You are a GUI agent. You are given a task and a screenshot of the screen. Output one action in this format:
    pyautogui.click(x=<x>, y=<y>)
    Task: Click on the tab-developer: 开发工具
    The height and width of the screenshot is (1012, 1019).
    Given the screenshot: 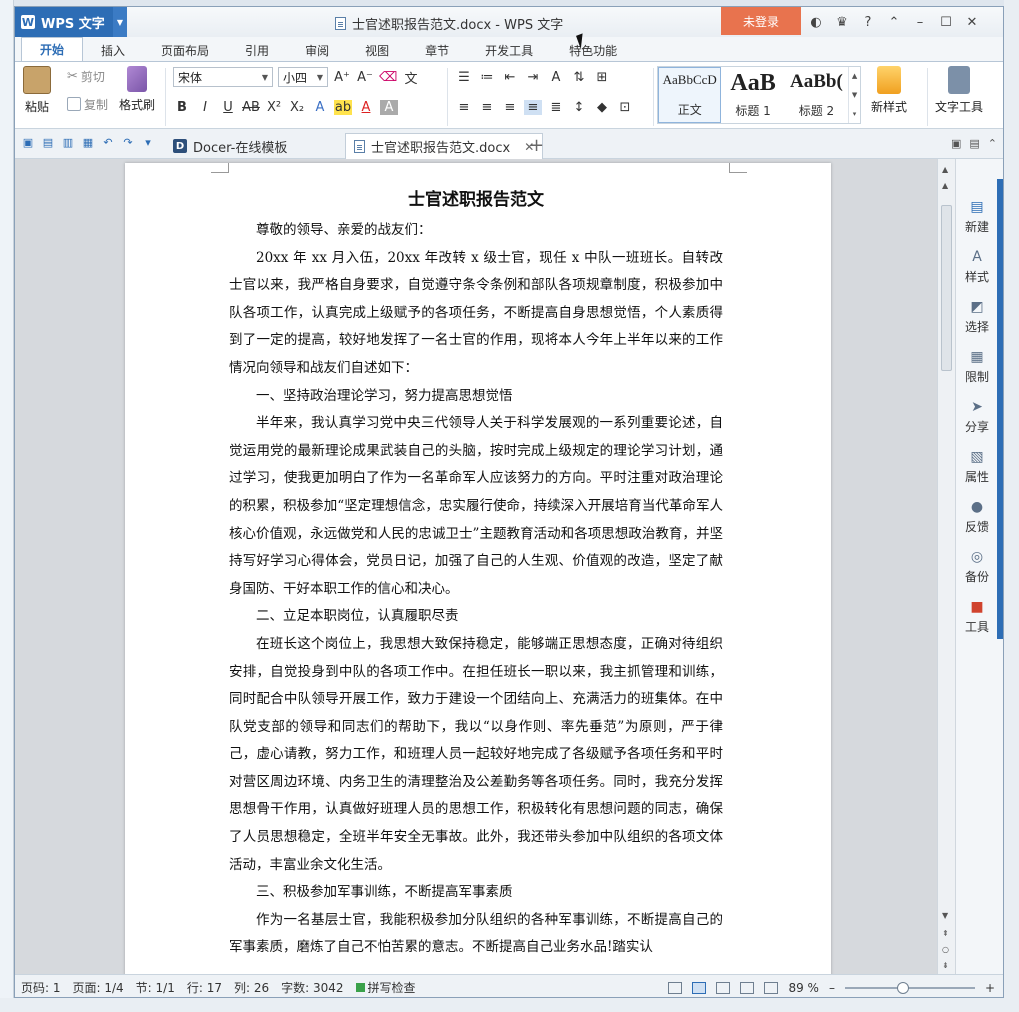 What is the action you would take?
    pyautogui.click(x=509, y=50)
    